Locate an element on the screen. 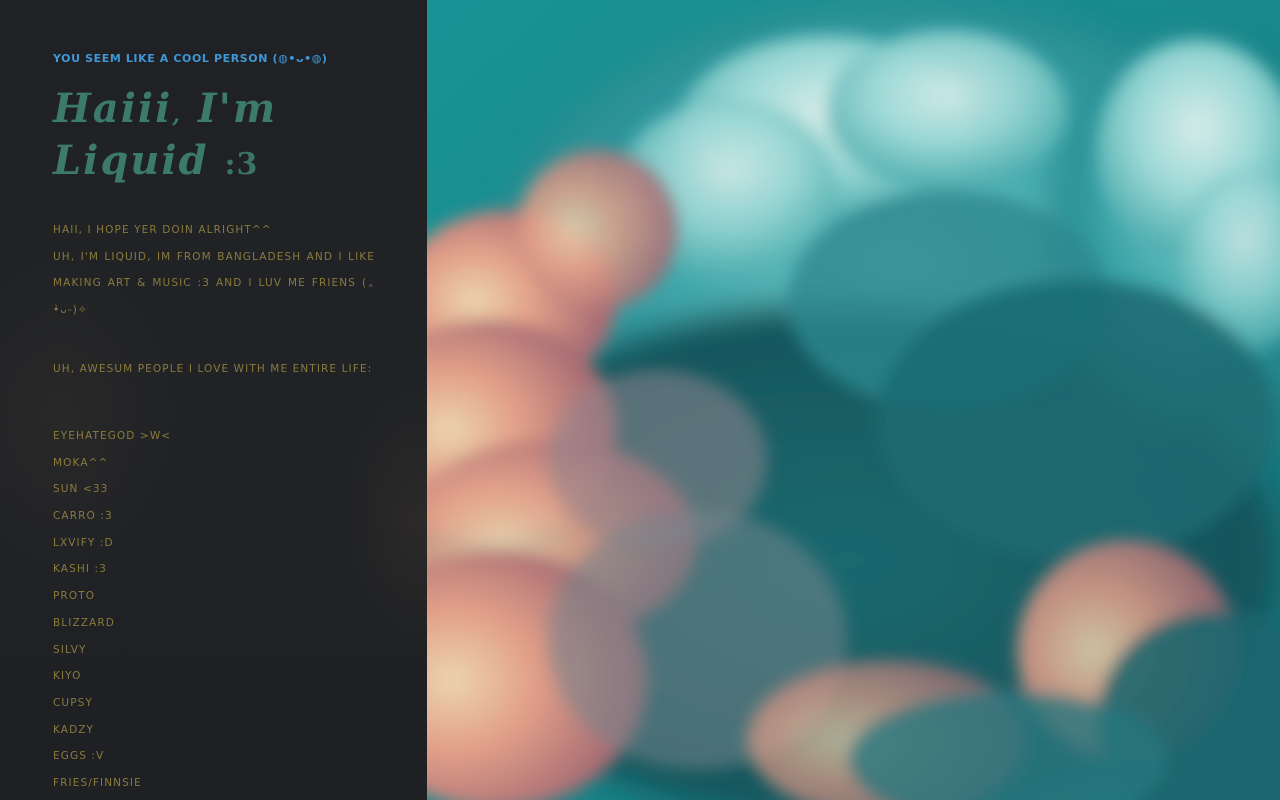 The height and width of the screenshot is (800, 1280). list-item: SUN <33 is located at coordinates (81, 489).